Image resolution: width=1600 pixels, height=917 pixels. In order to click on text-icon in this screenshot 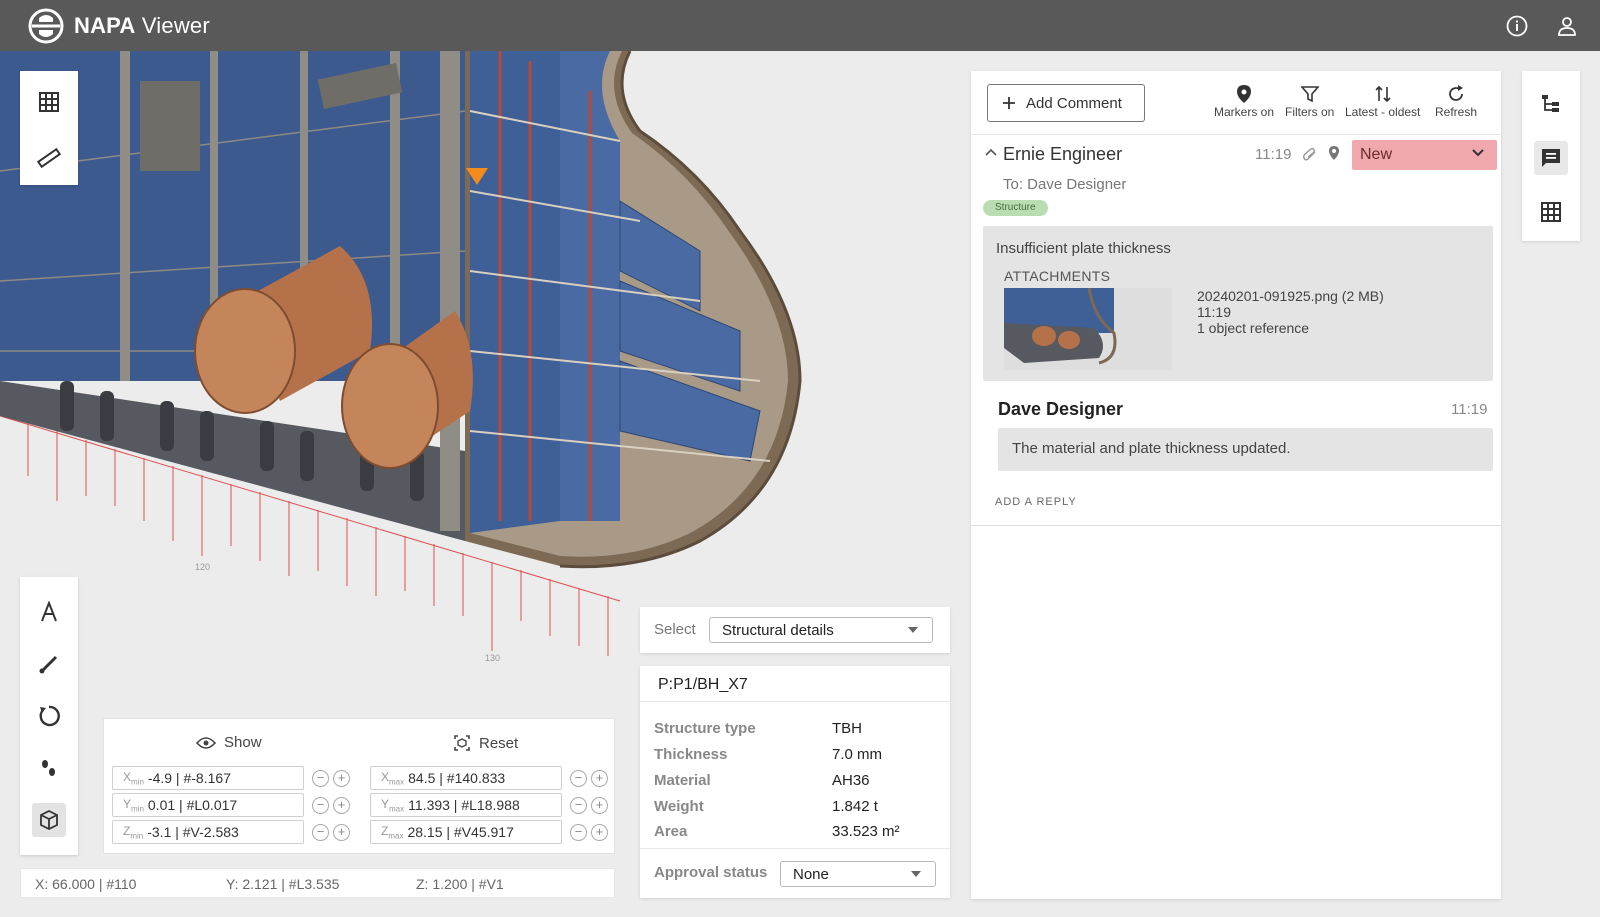, I will do `click(49, 612)`.